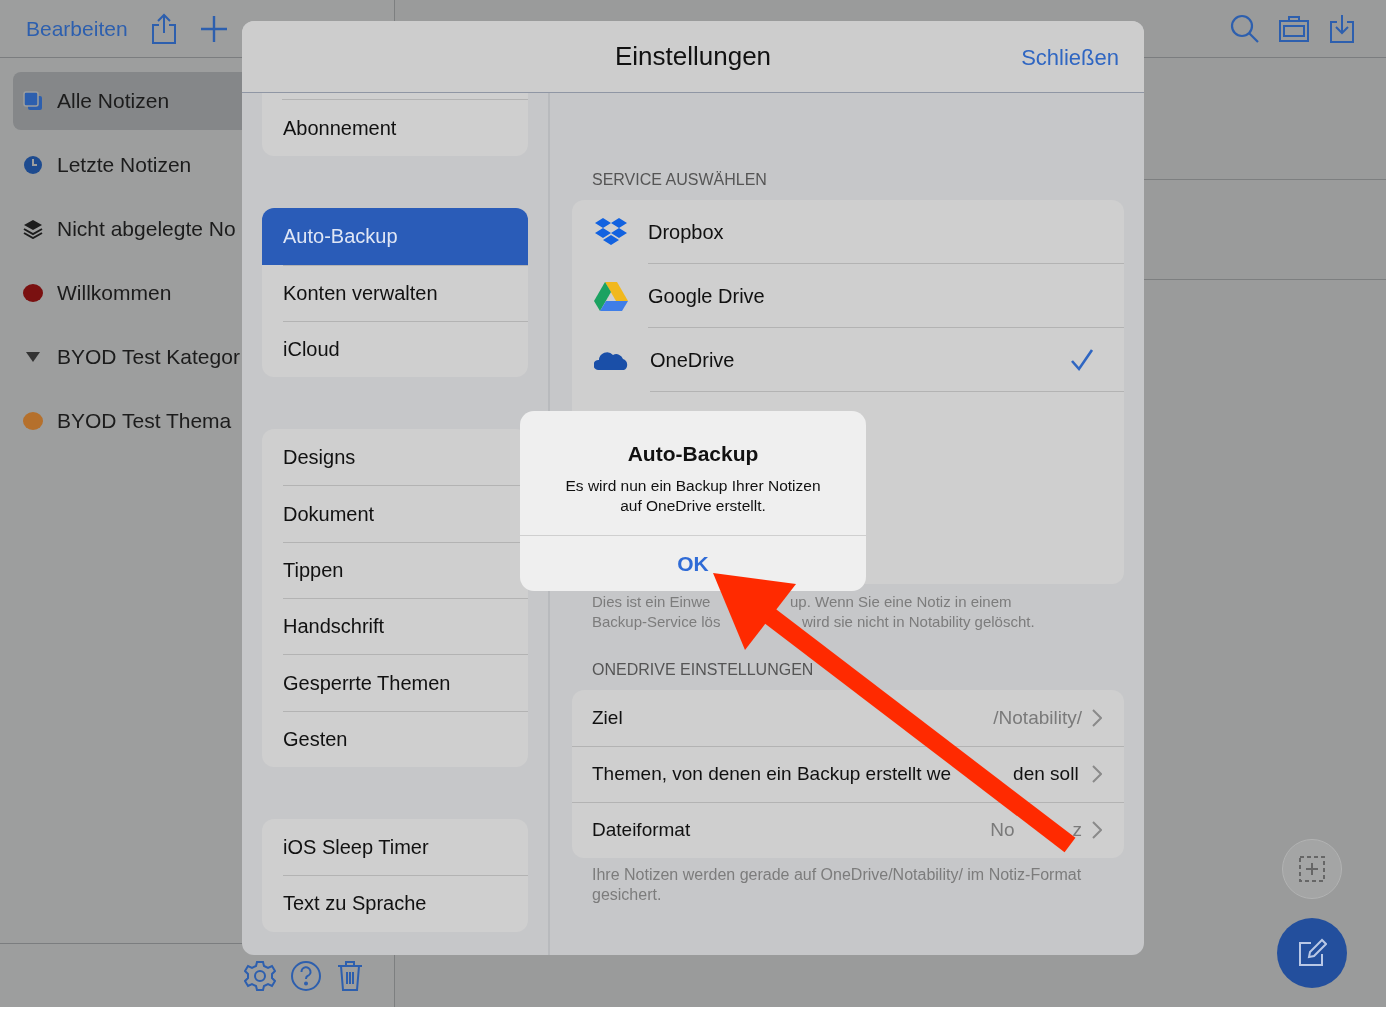 This screenshot has height=1011, width=1390. What do you see at coordinates (837, 885) in the screenshot?
I see `footer-note: Ihre Notizen werden gerade auf OneDrive/Notability/ im Notiz-Format gesichert.` at bounding box center [837, 885].